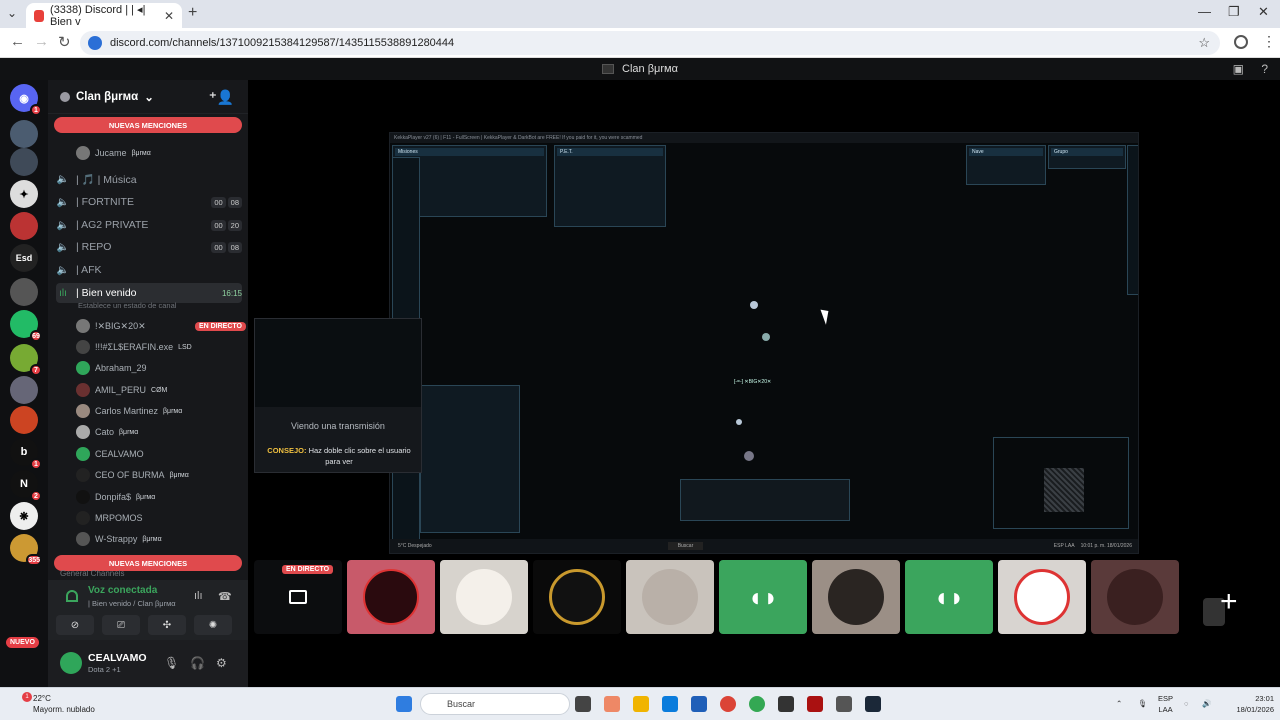 The image size is (1280, 720). I want to click on noise-suppression-icon: ılı, so click(198, 596).